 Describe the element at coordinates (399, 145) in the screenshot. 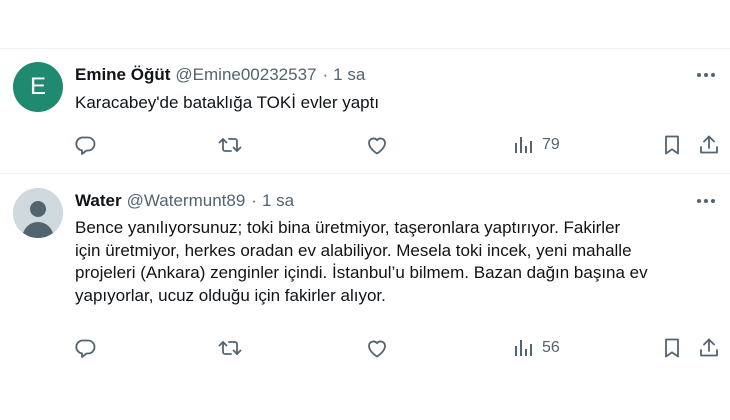

I see `tweet-actions: 79` at that location.